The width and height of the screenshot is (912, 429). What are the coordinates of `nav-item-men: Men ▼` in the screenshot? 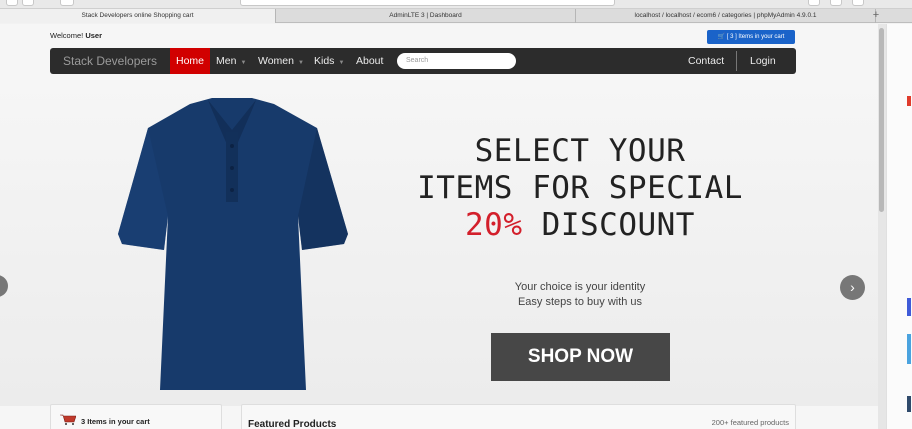 It's located at (231, 61).